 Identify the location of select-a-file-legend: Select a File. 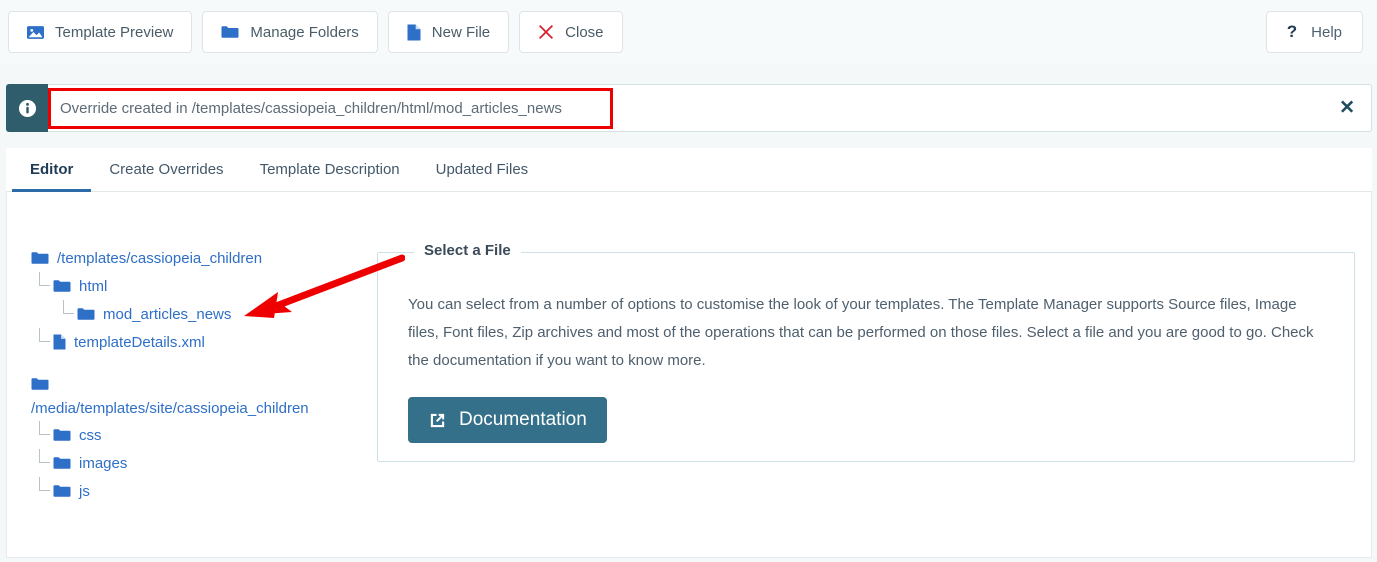
(467, 250).